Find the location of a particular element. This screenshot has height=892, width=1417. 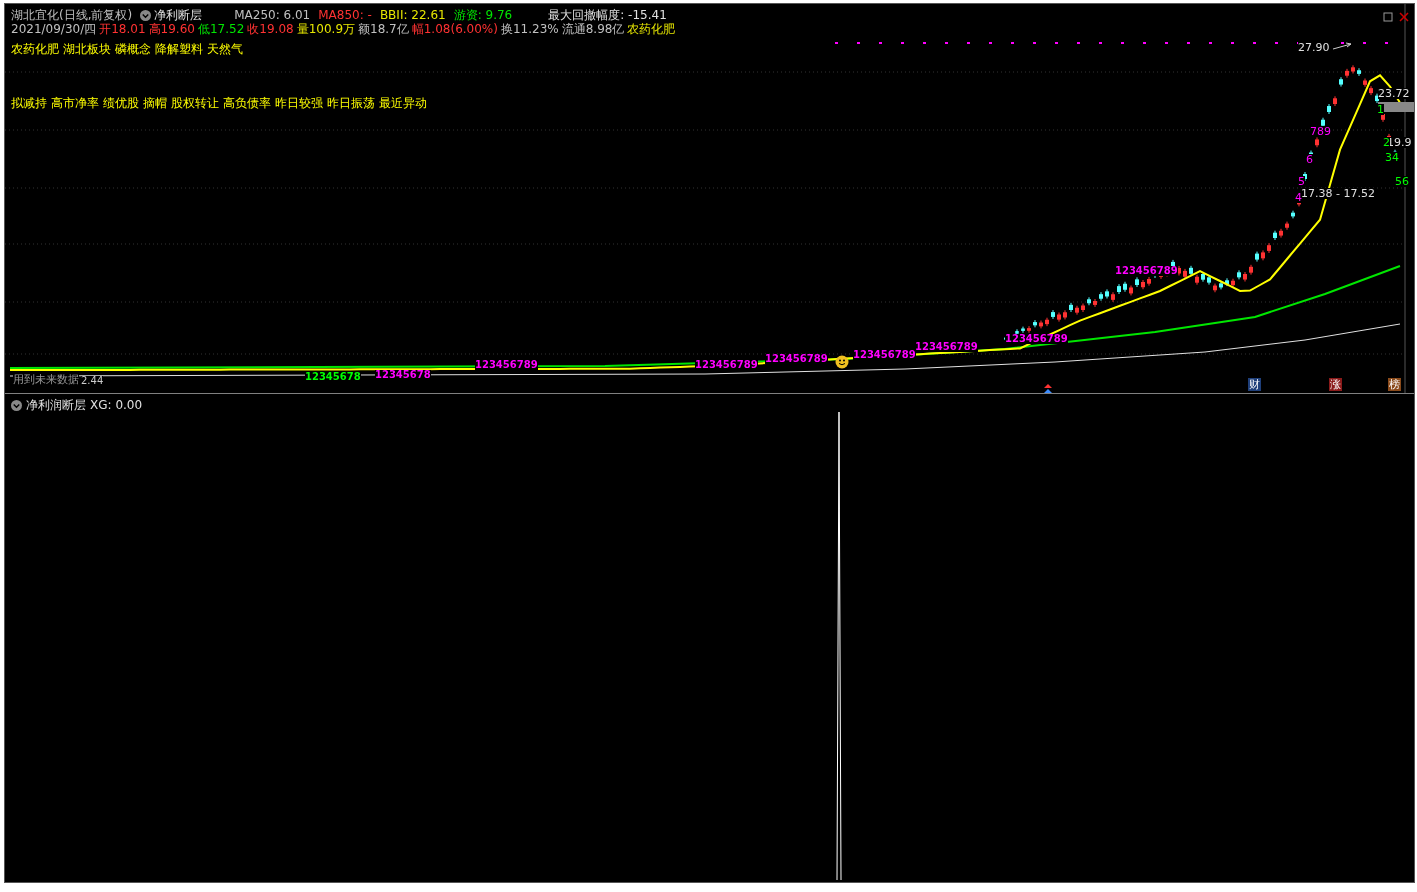

signal-tag: 高负债率 is located at coordinates (247, 103).